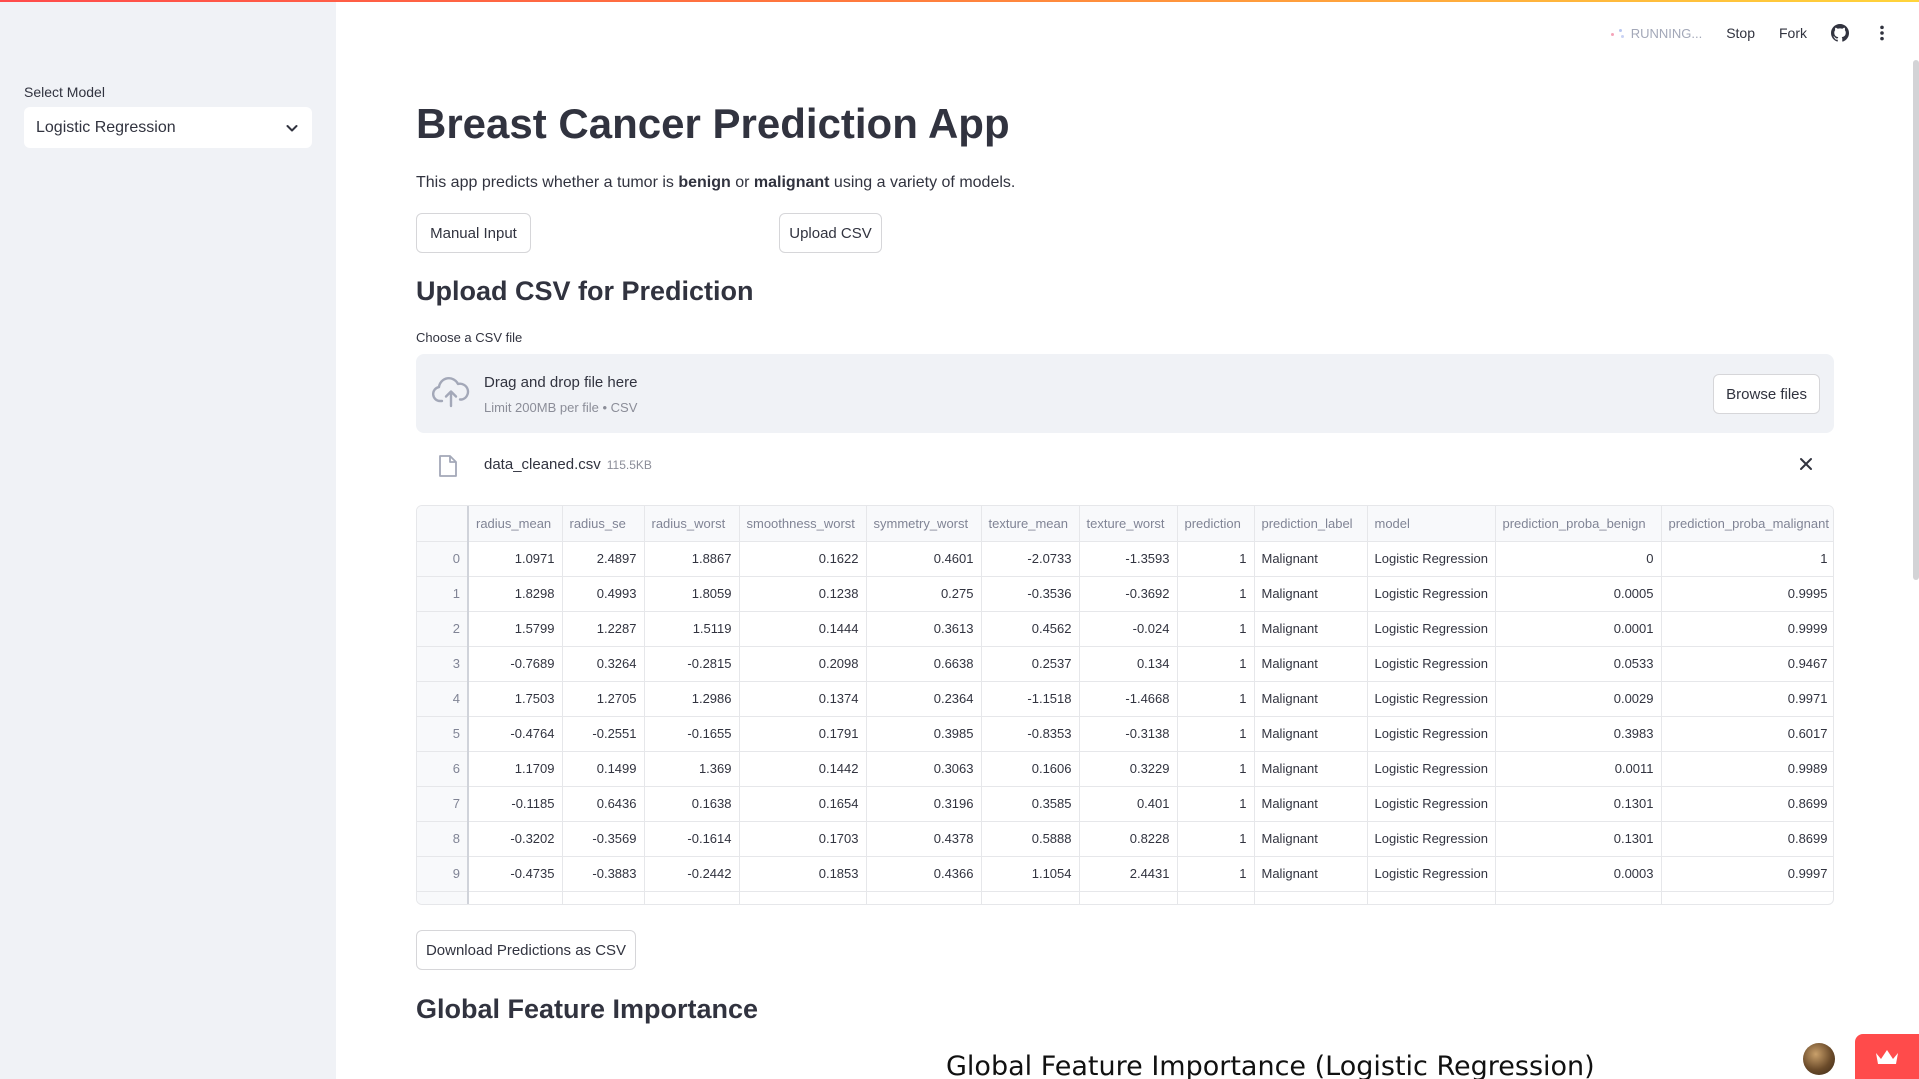 The height and width of the screenshot is (1079, 1919). Describe the element at coordinates (1128, 699) in the screenshot. I see `table-cell: -1.4668` at that location.